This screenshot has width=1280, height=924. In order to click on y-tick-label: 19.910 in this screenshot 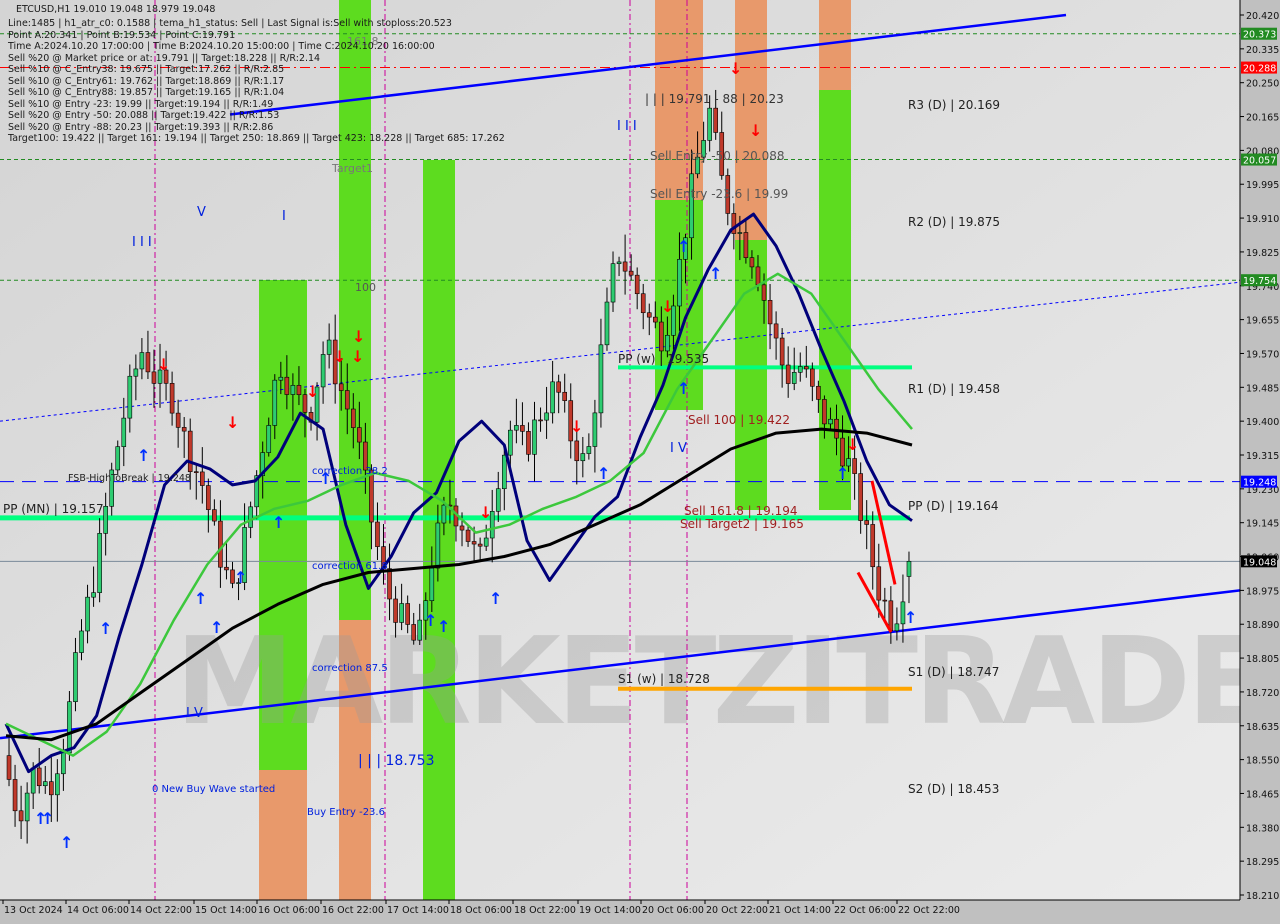, I will do `click(1262, 219)`.